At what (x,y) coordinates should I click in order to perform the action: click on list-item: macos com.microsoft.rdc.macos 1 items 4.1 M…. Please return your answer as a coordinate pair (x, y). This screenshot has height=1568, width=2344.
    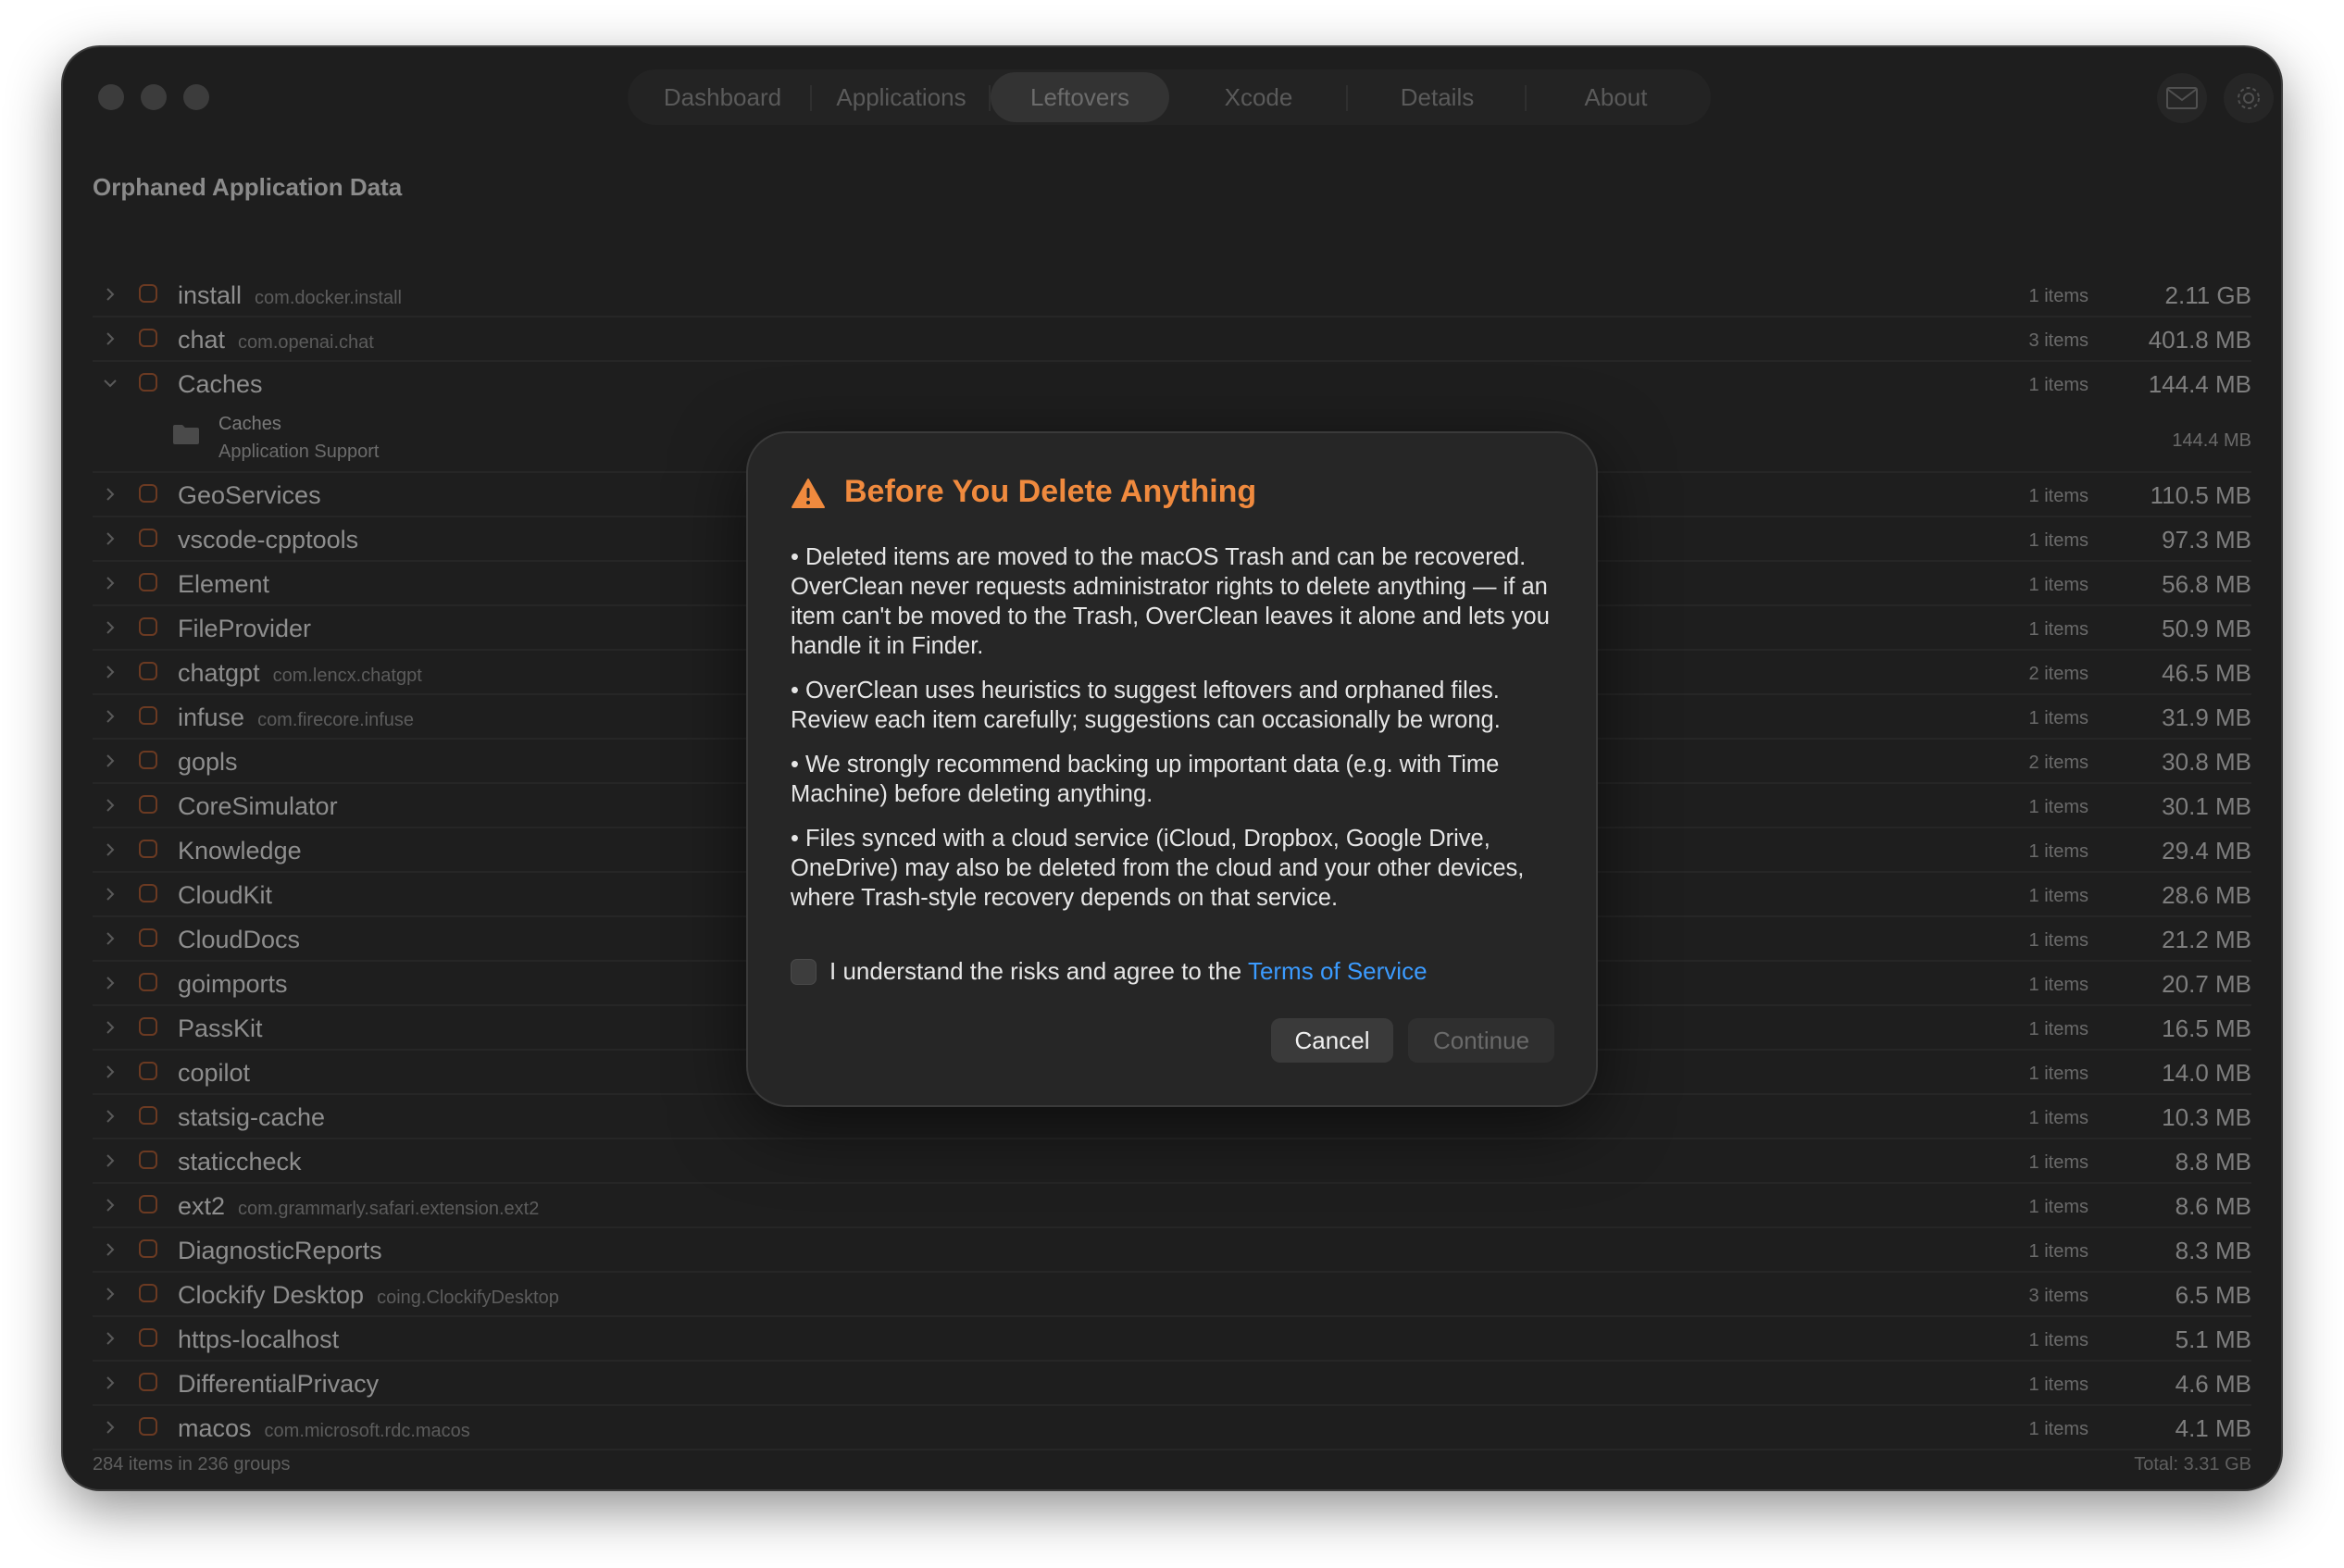
    Looking at the image, I should click on (1172, 1428).